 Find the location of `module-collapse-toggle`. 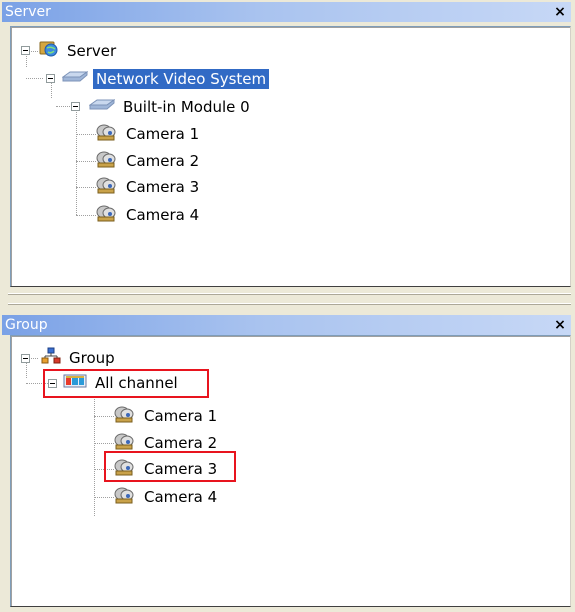

module-collapse-toggle is located at coordinates (75, 106).